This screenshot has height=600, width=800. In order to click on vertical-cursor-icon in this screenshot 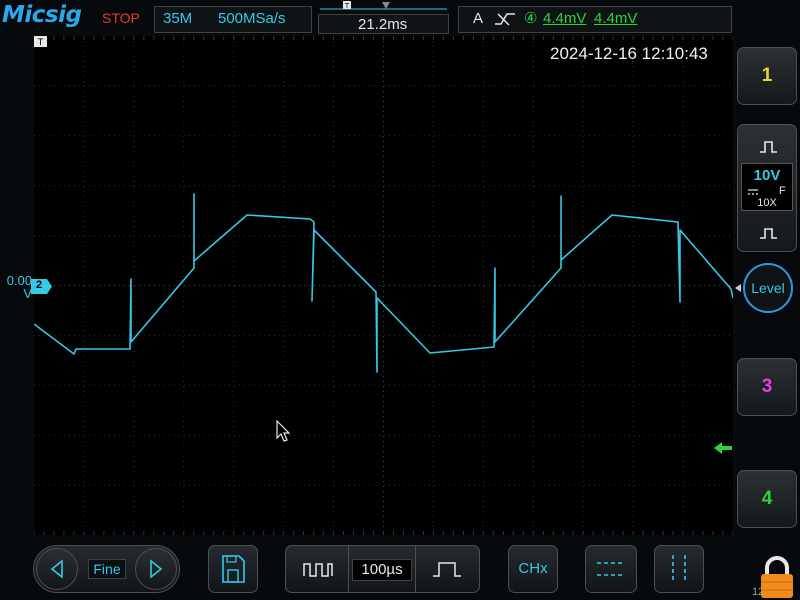, I will do `click(679, 569)`.